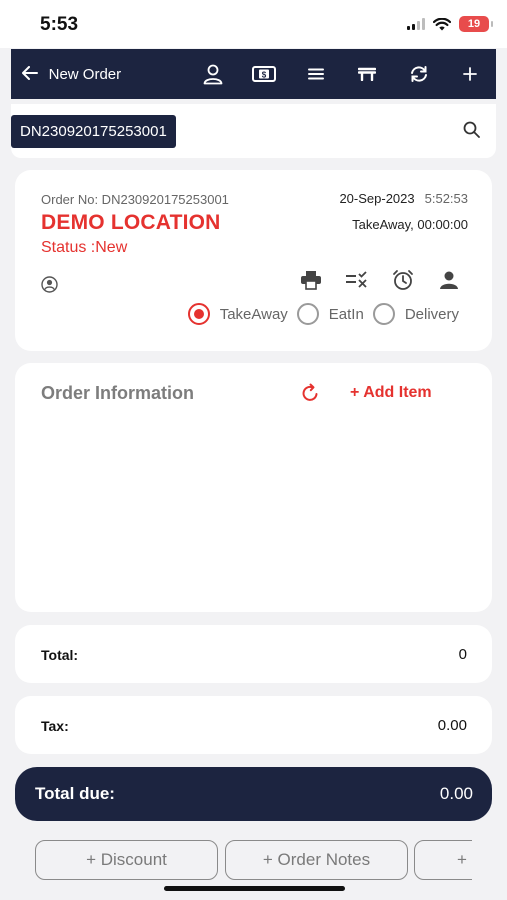 The image size is (507, 900). Describe the element at coordinates (93, 131) in the screenshot. I see `order-id-chip: DN230920175253001` at that location.